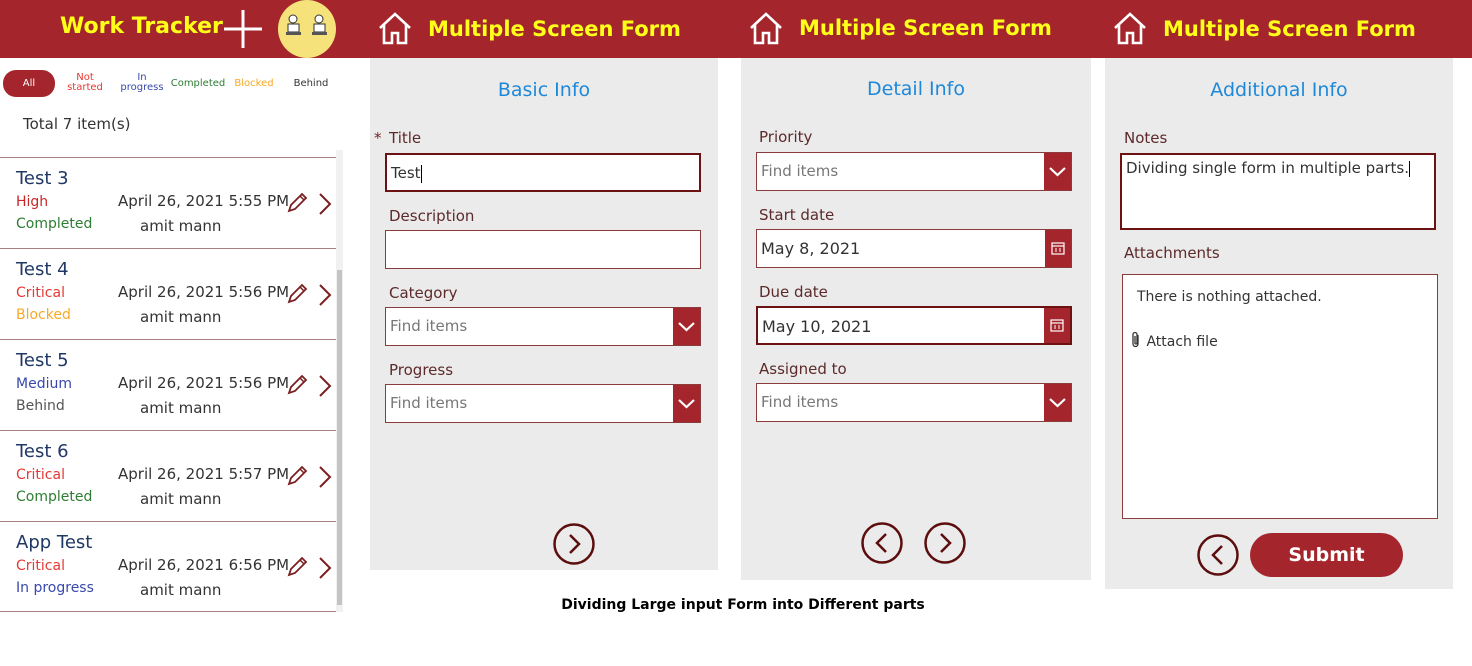 The height and width of the screenshot is (666, 1472). What do you see at coordinates (29, 83) in the screenshot?
I see `filter-all: All` at bounding box center [29, 83].